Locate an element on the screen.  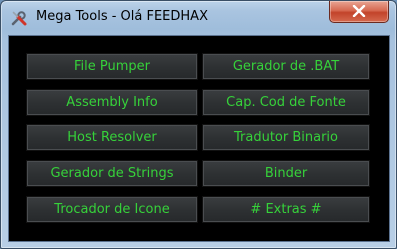
host-resolver-button: Host Resolver is located at coordinates (112, 137).